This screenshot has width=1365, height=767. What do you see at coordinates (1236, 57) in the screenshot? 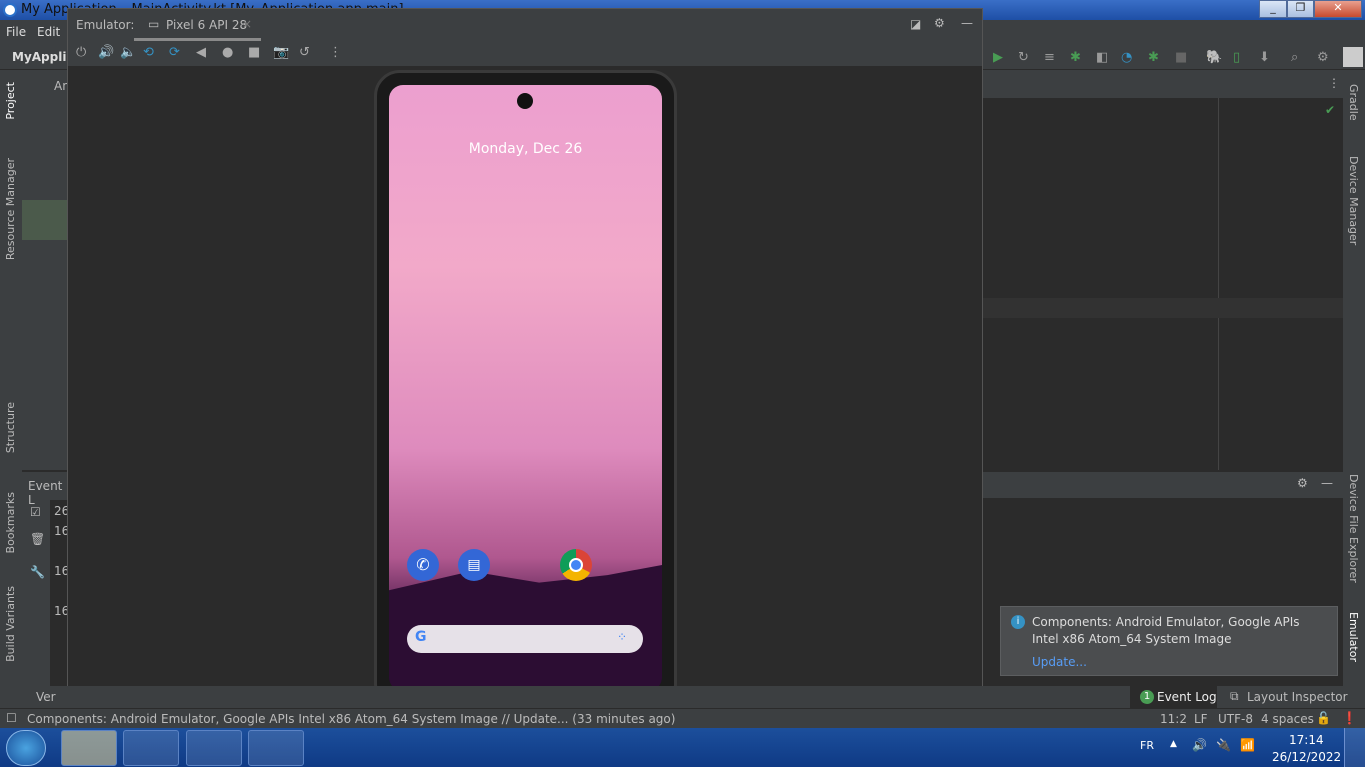
I see `device-manager-icon: ▯` at bounding box center [1236, 57].